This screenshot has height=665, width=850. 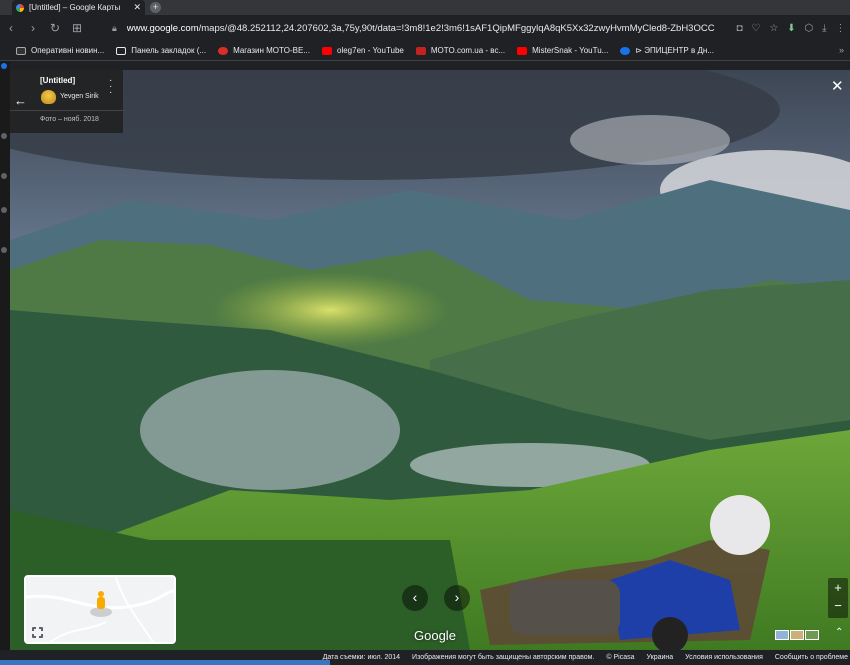 What do you see at coordinates (20, 7) in the screenshot?
I see `google-maps-favicon-icon` at bounding box center [20, 7].